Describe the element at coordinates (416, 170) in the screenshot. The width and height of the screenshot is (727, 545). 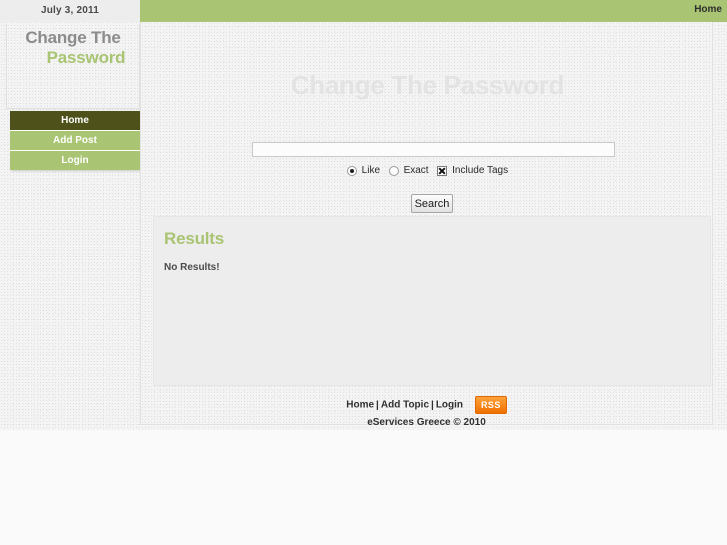
I see `option-exact-label: Exact` at that location.